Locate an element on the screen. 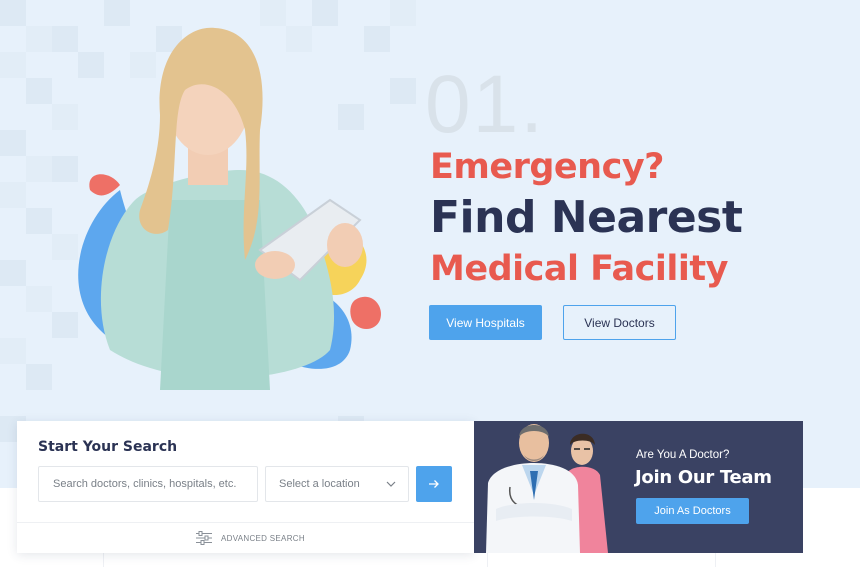  arrow-right-icon is located at coordinates (434, 484).